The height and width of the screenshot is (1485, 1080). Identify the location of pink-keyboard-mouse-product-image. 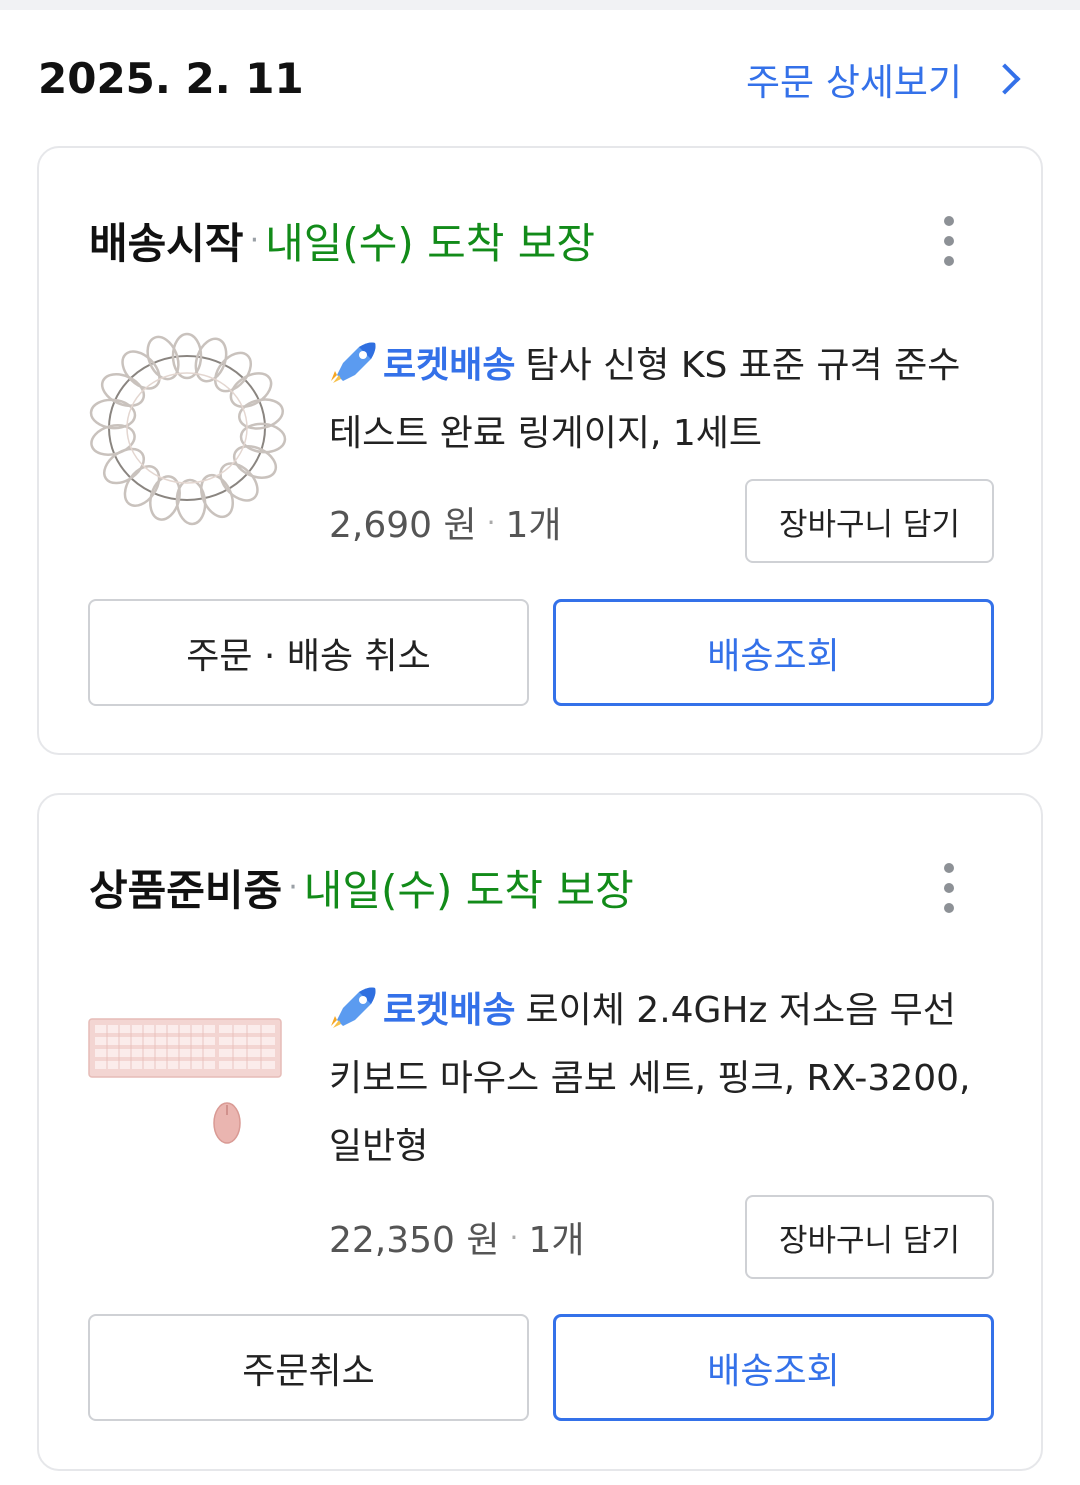
(187, 1115).